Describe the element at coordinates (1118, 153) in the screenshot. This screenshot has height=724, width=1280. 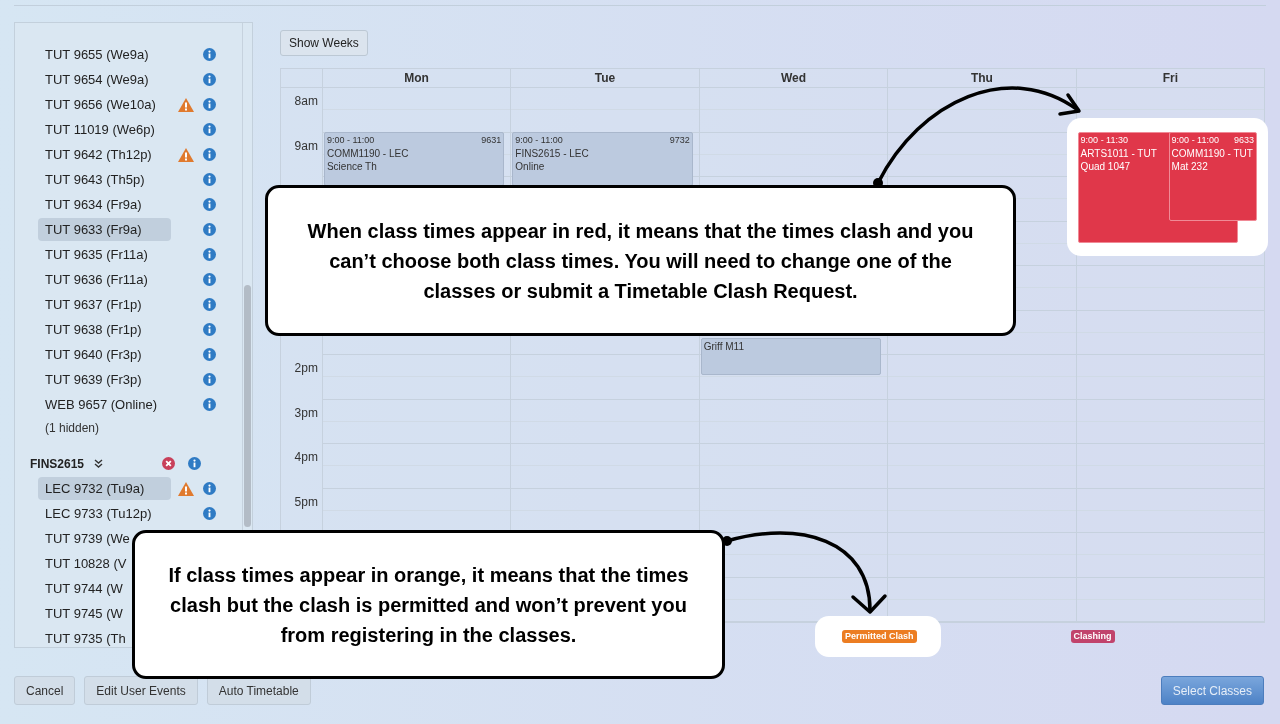
I see `event-title: ARTS1011 - TUT` at that location.